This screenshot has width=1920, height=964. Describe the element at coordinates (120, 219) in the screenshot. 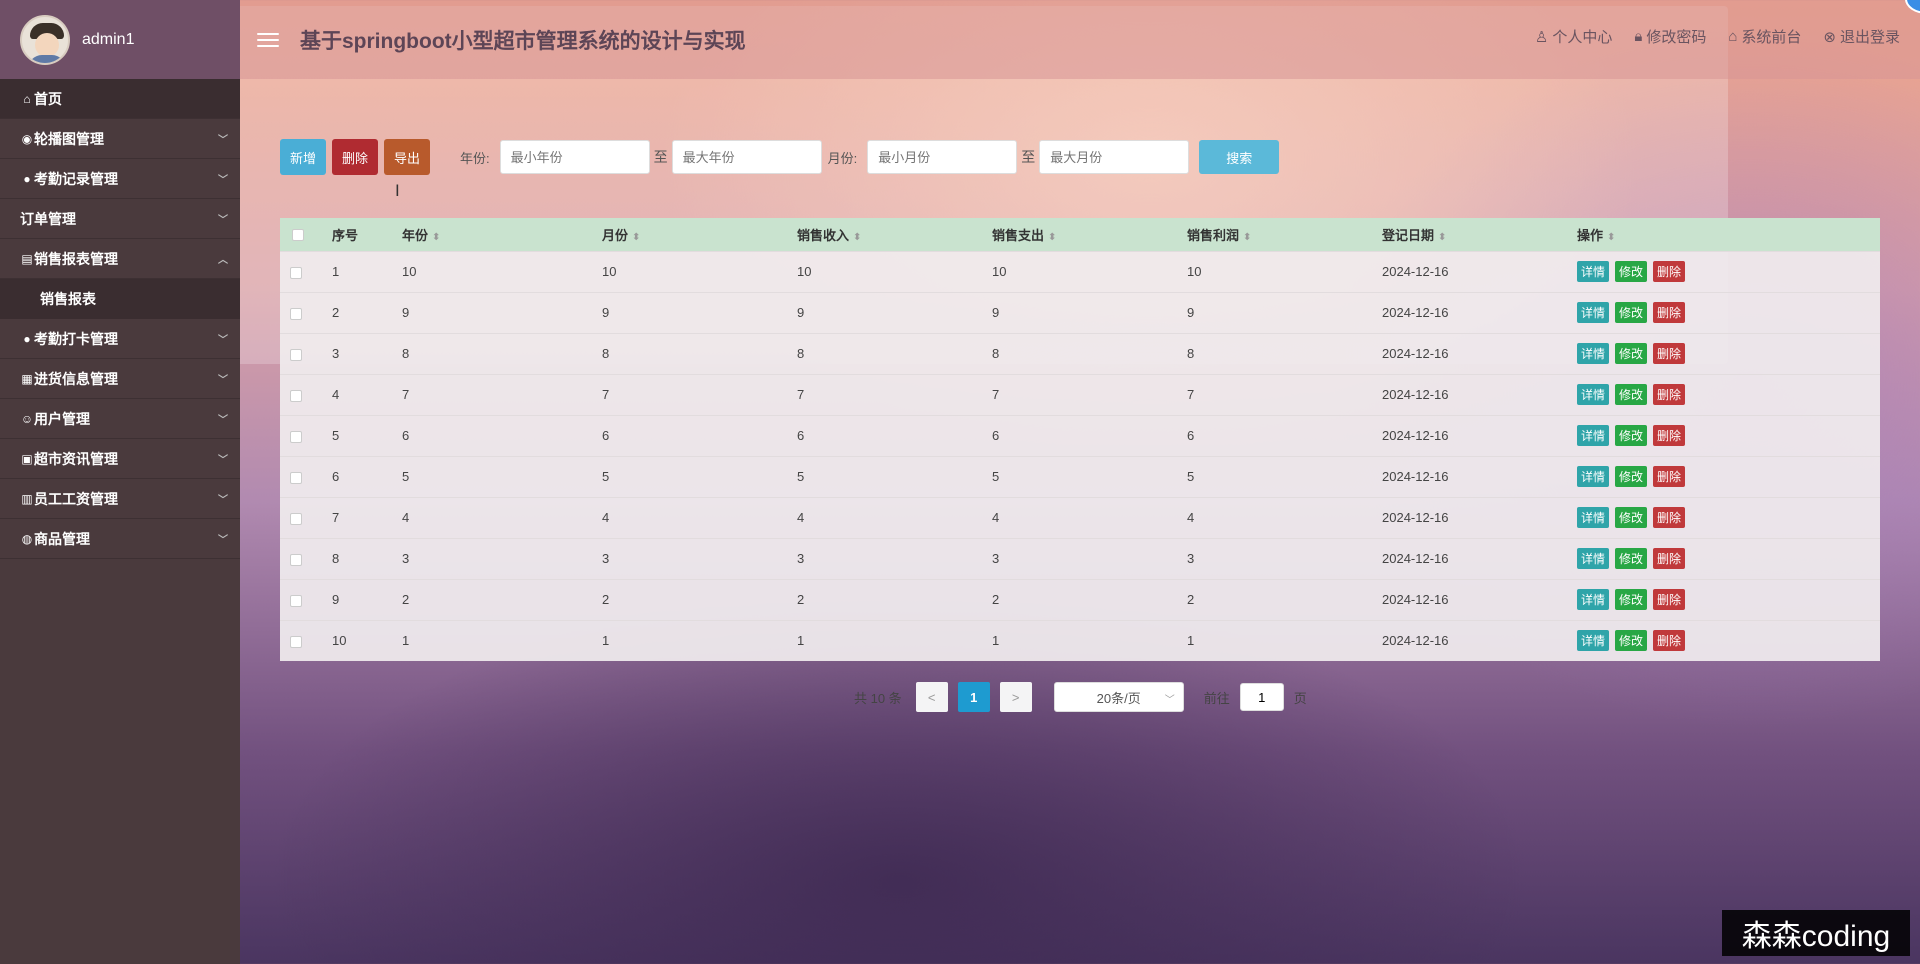

I see `sidebar-item-orders: 订单管理 ﹀` at that location.